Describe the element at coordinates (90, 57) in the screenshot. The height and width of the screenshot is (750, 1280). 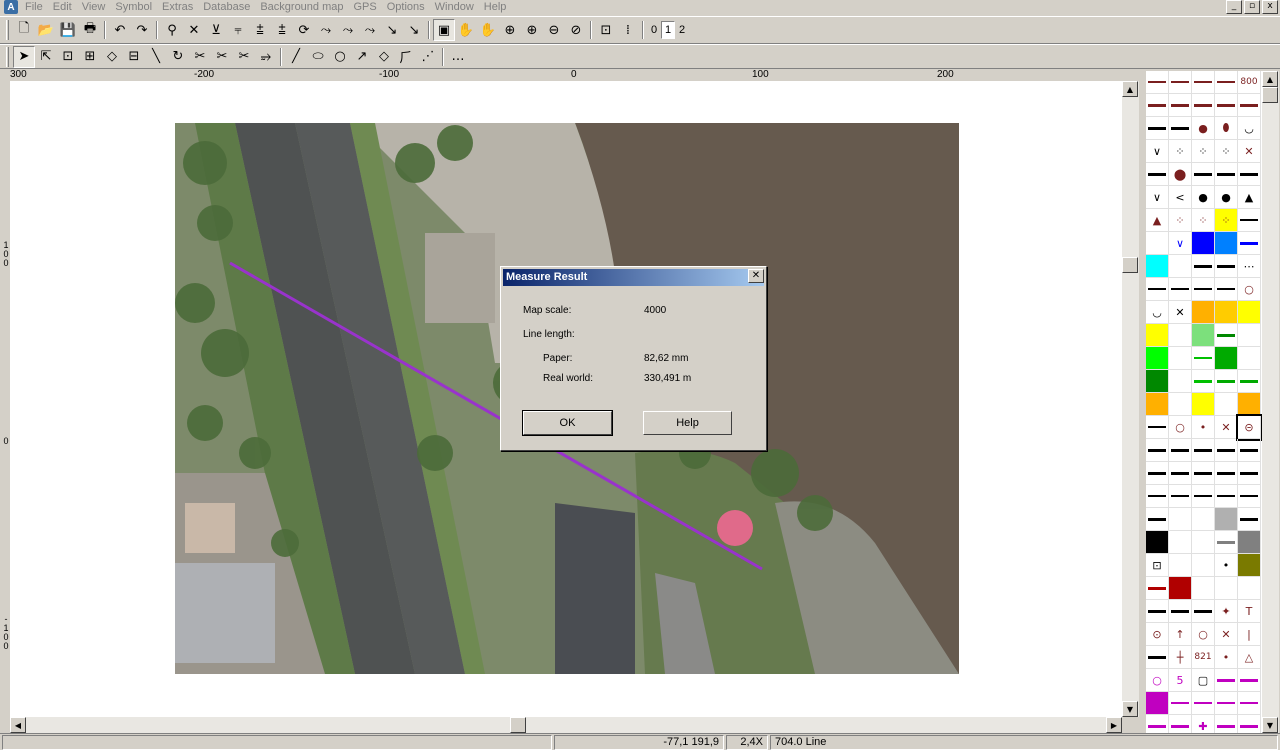
I see `edit-node-icon: ⊞` at that location.